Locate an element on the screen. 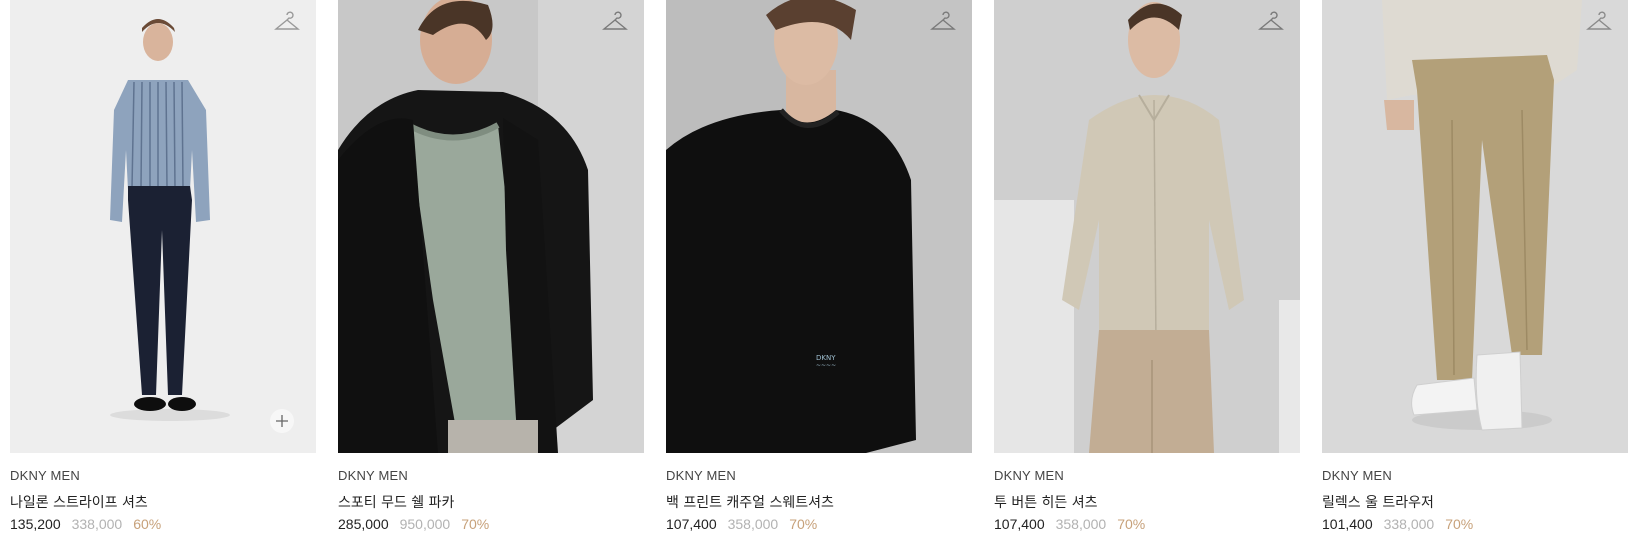 Image resolution: width=1629 pixels, height=539 pixels. sale-price: 285,000 is located at coordinates (363, 524).